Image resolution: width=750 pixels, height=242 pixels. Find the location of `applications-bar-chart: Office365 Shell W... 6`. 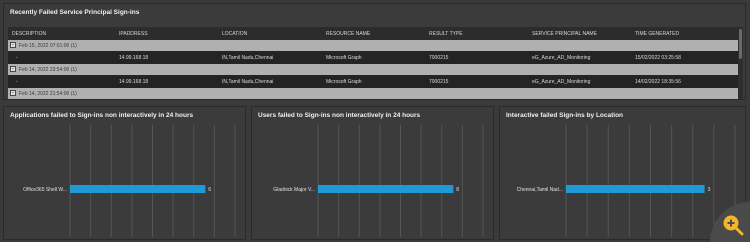

applications-bar-chart: Office365 Shell W... 6 is located at coordinates (129, 181).